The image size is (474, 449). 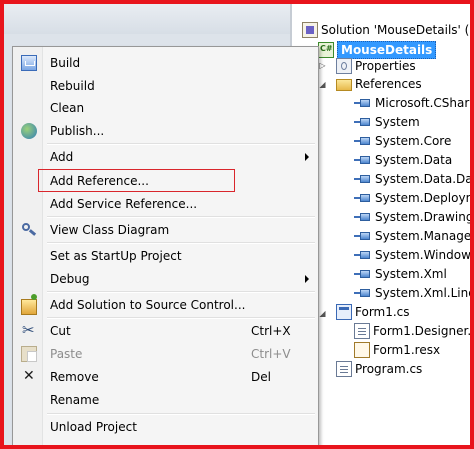 I want to click on tree-node-references: References, so click(x=379, y=83).